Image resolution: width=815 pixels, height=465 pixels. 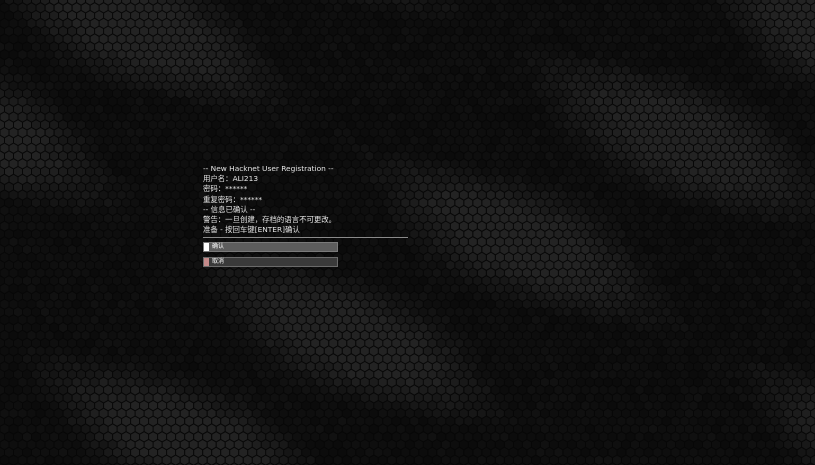 What do you see at coordinates (251, 230) in the screenshot?
I see `ready-line: 准备 - 按回车键[ENTER]确认` at bounding box center [251, 230].